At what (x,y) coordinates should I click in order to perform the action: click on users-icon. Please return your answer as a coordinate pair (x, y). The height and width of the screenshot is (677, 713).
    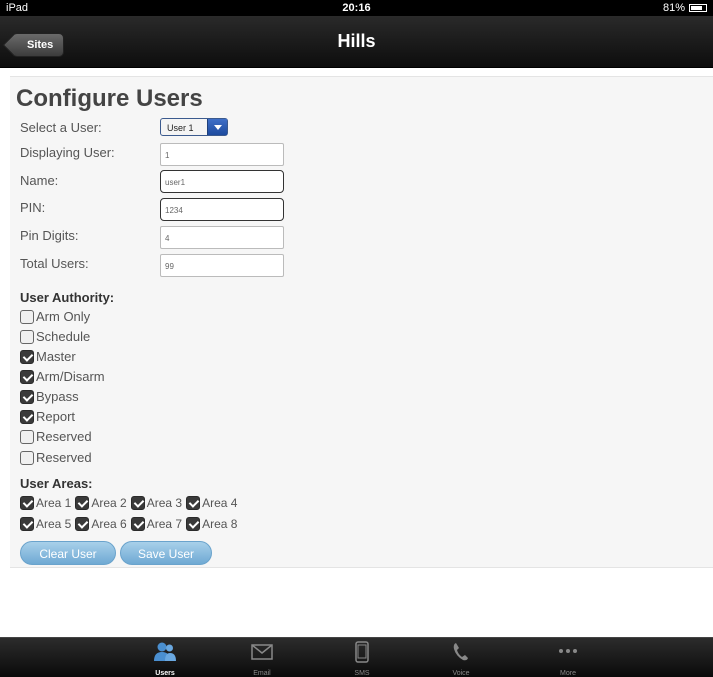
    Looking at the image, I should click on (165, 651).